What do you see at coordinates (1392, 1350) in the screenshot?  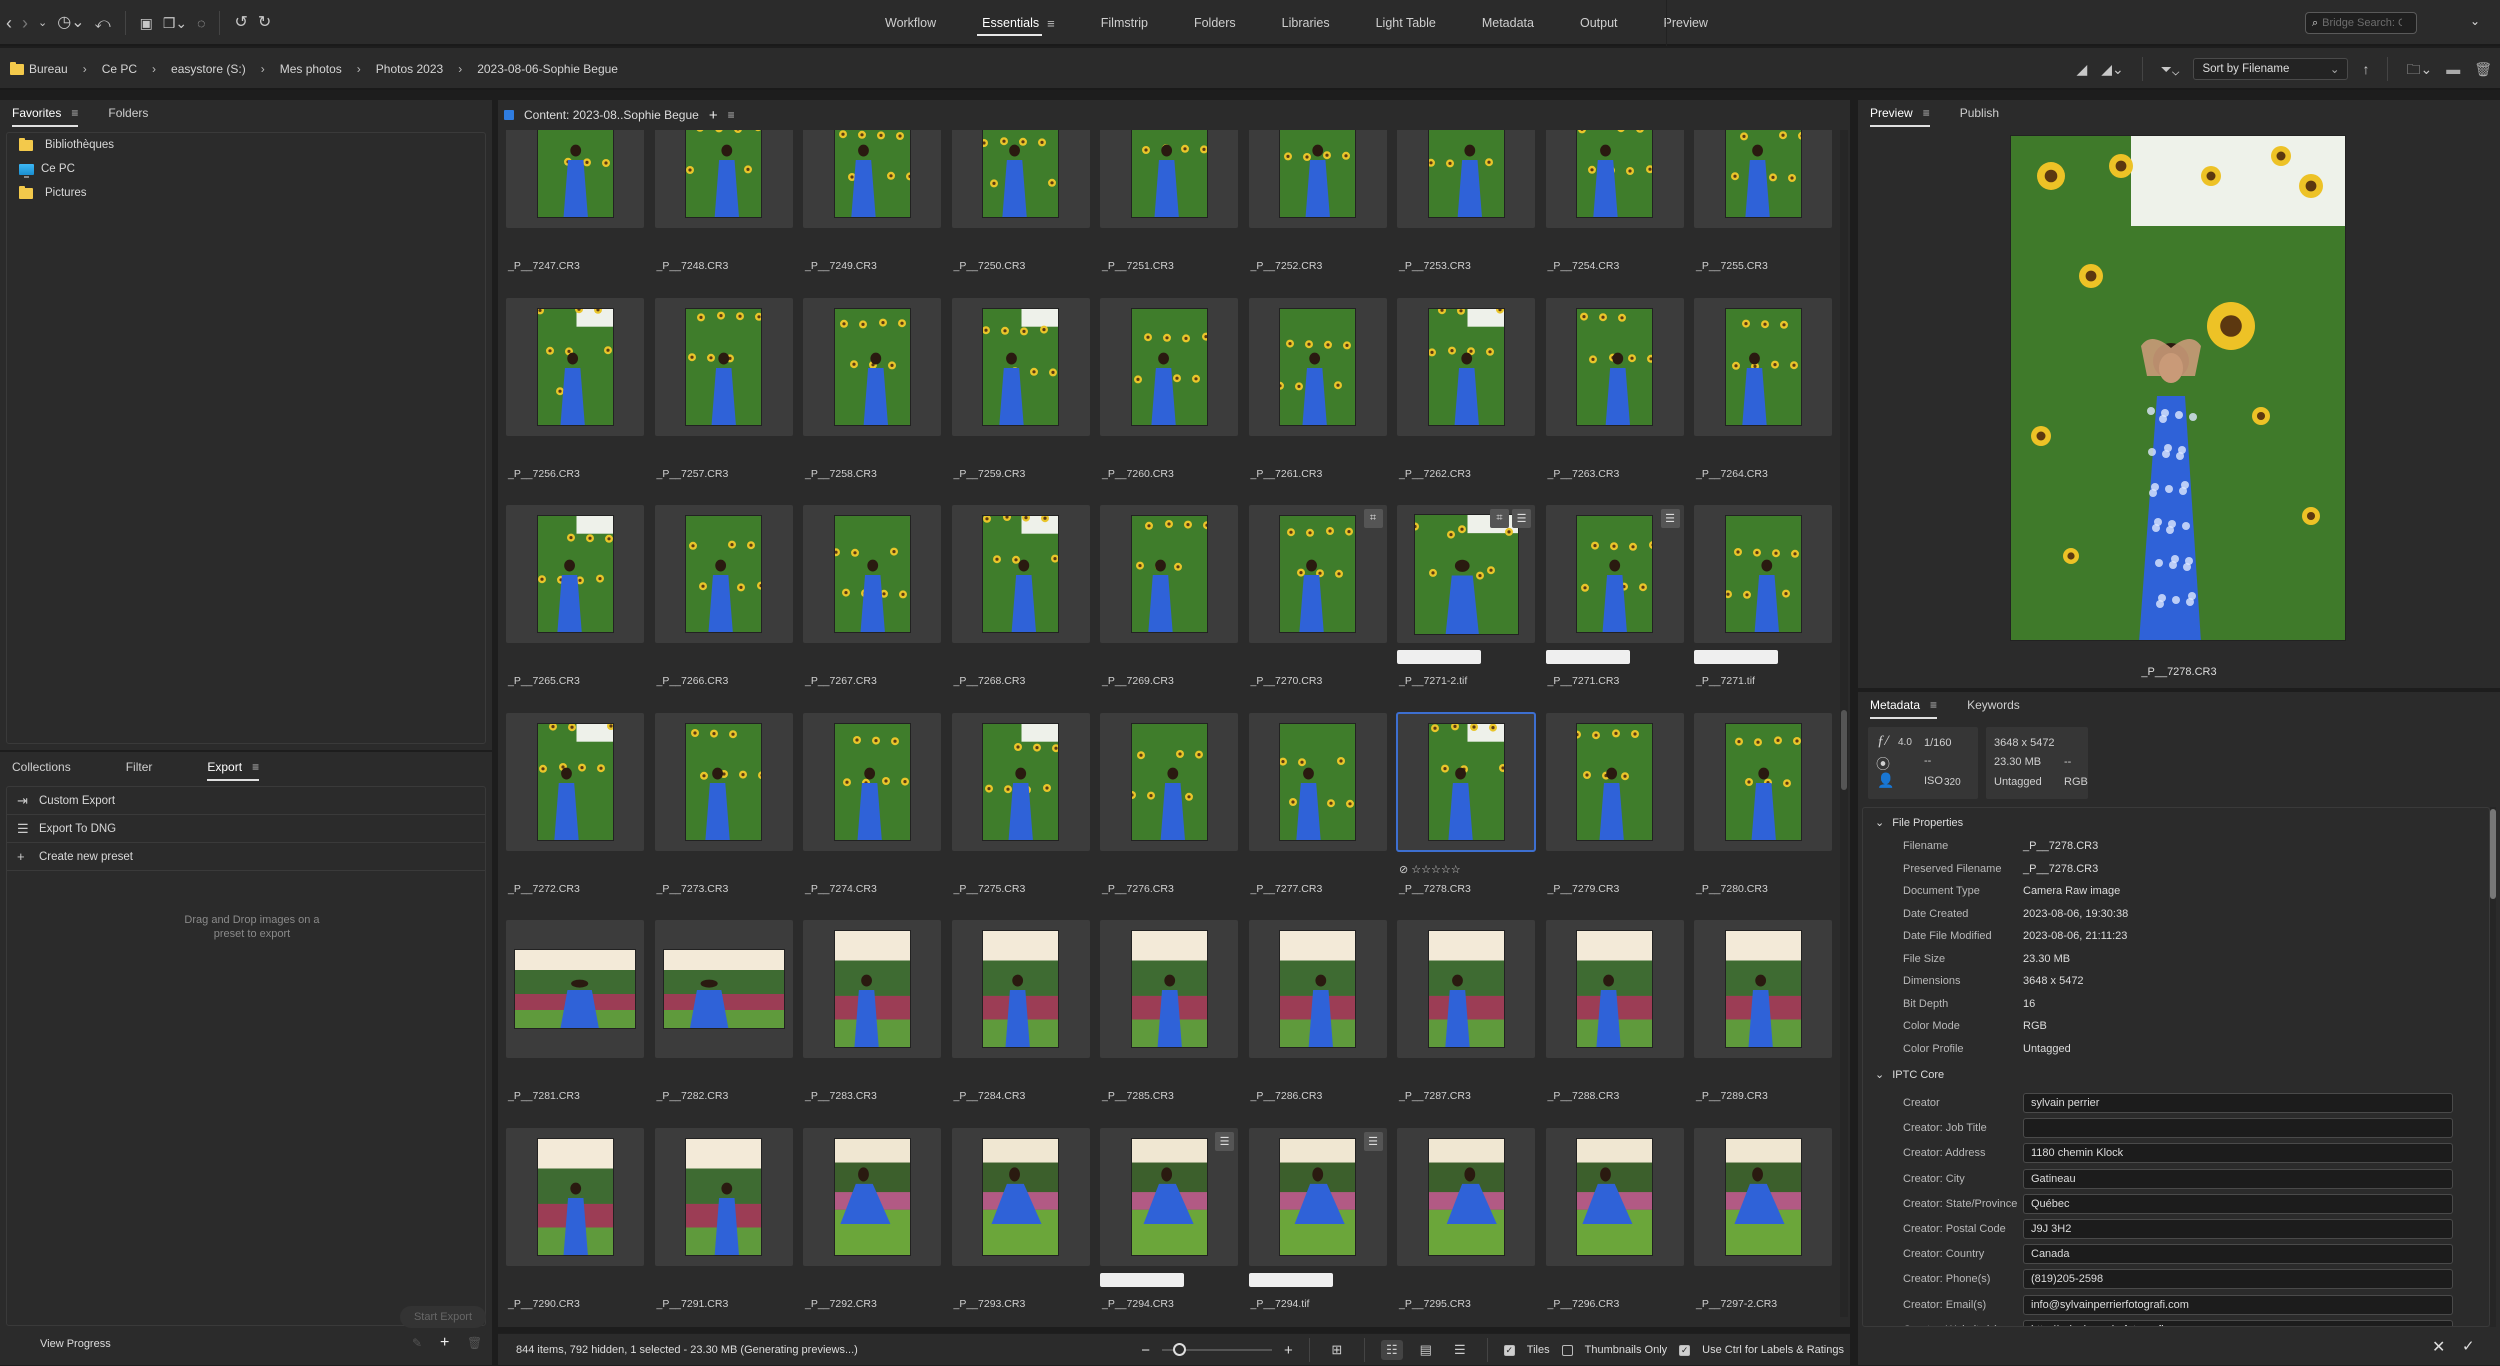 I see `view-thumbnails-icon: ☷` at bounding box center [1392, 1350].